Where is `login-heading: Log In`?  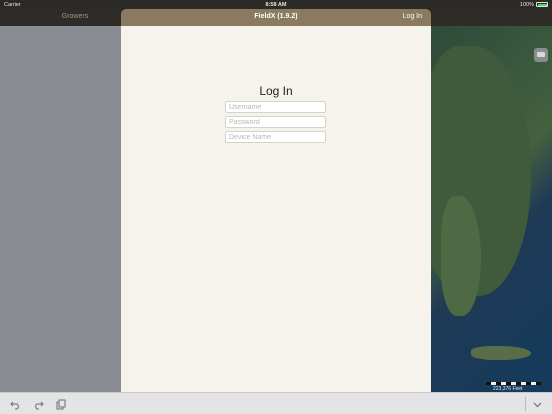 login-heading: Log In is located at coordinates (276, 91).